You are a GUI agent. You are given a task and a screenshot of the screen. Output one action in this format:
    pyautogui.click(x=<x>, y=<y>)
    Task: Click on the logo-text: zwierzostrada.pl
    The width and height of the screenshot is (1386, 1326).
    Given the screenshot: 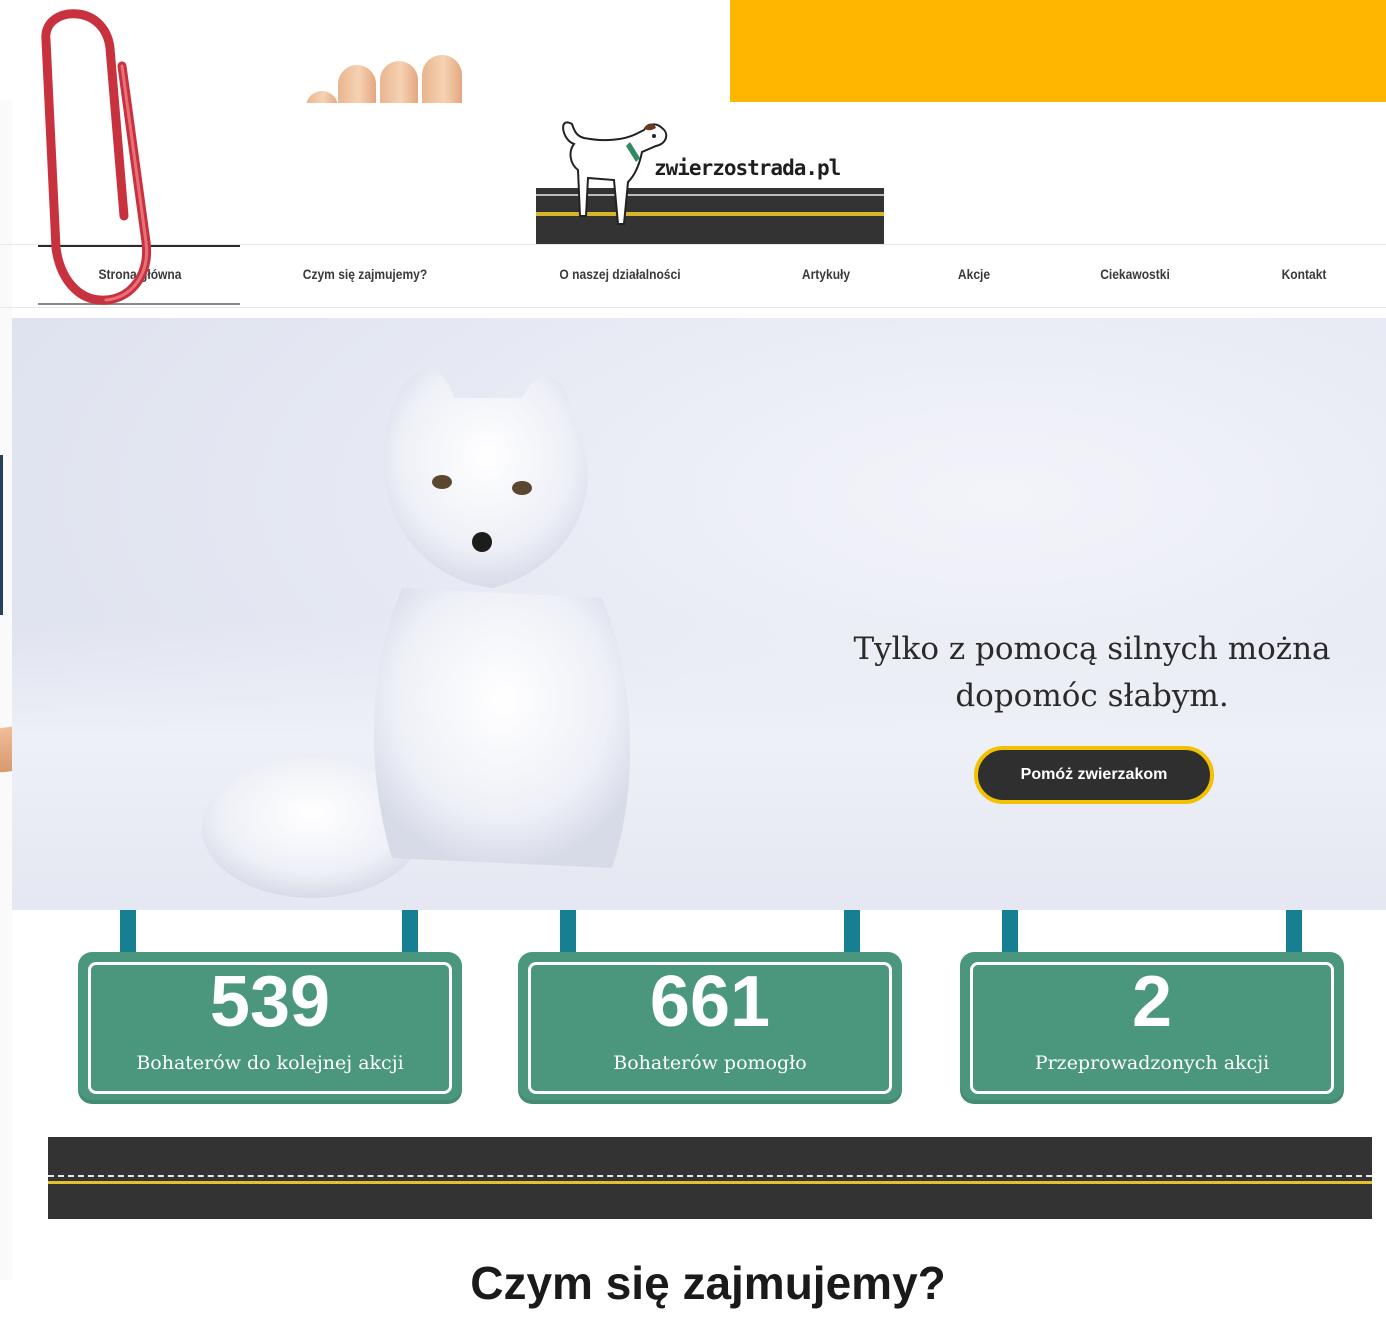 What is the action you would take?
    pyautogui.click(x=747, y=168)
    